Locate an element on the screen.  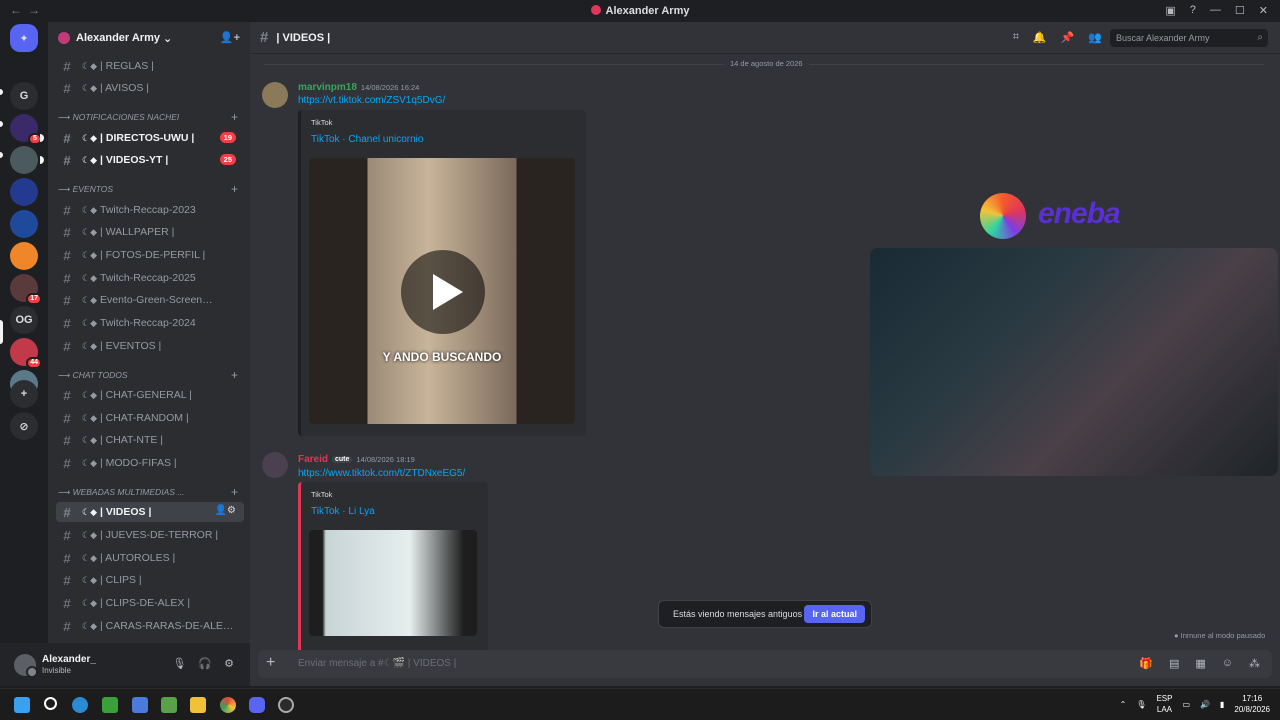
embed-title: TikTok · Chanel unicornio is located at coordinates (367, 139).